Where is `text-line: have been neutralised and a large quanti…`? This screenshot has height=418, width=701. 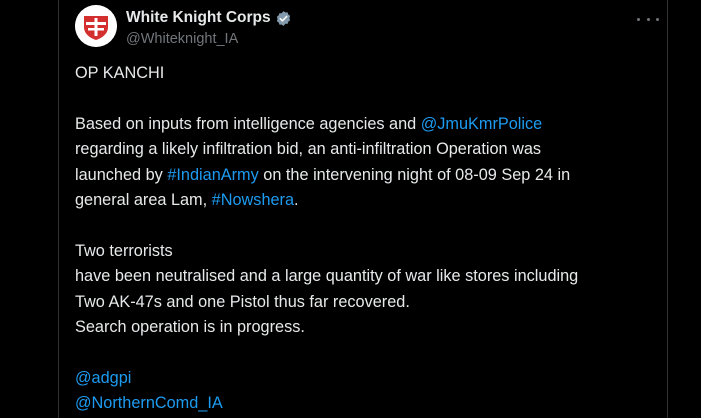
text-line: have been neutralised and a large quanti… is located at coordinates (327, 276).